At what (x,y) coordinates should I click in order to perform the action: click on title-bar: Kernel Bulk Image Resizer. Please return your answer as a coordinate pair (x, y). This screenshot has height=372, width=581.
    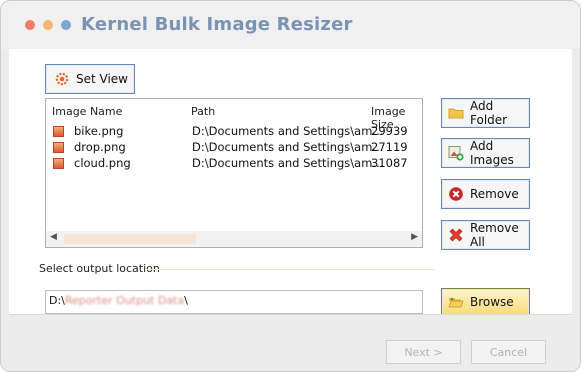
    Looking at the image, I should click on (290, 25).